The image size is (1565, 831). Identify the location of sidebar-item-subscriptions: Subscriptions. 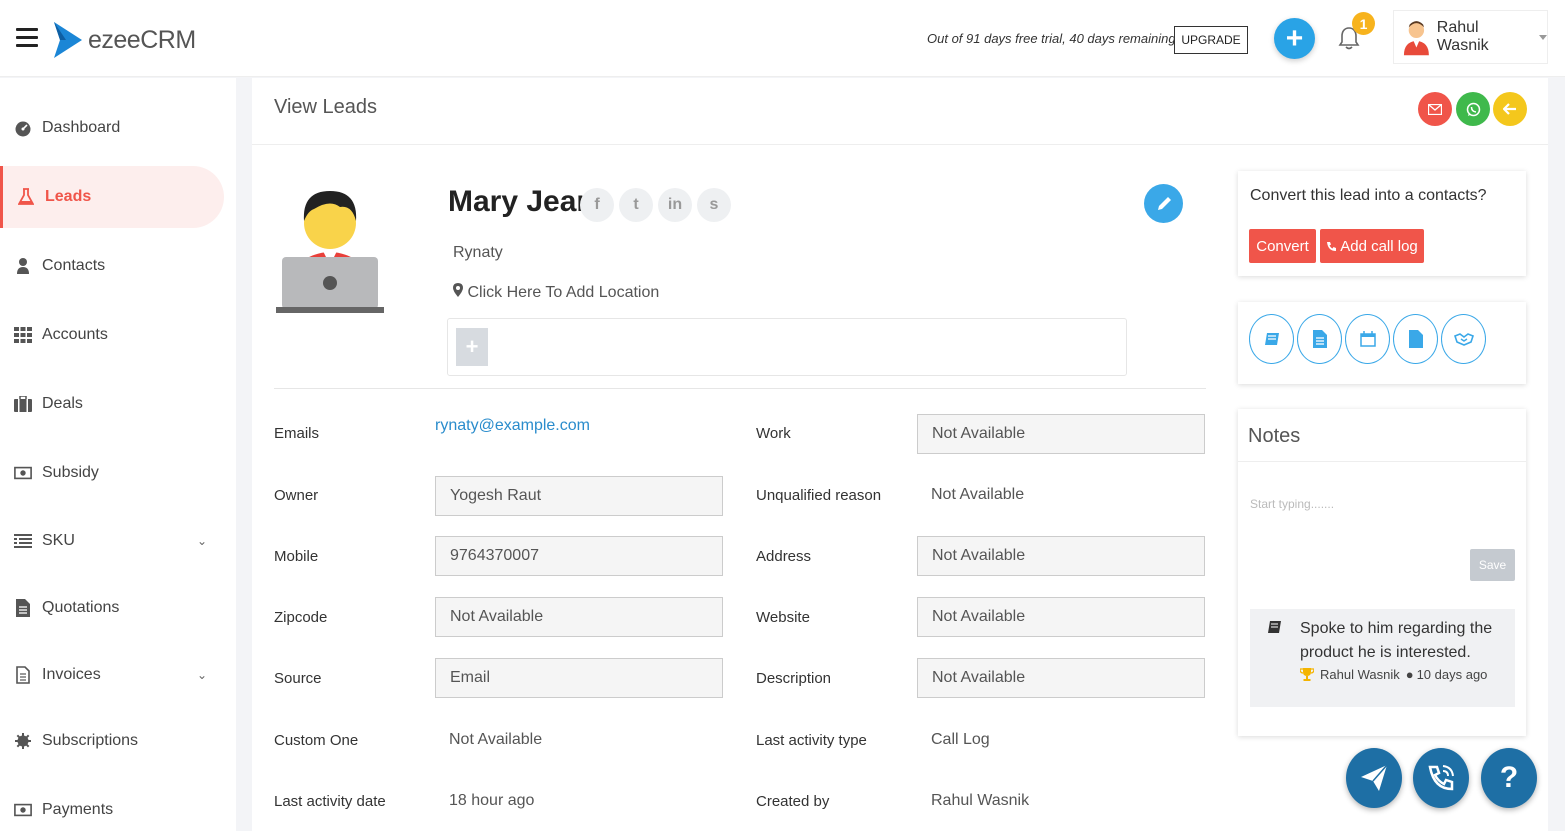
(112, 741).